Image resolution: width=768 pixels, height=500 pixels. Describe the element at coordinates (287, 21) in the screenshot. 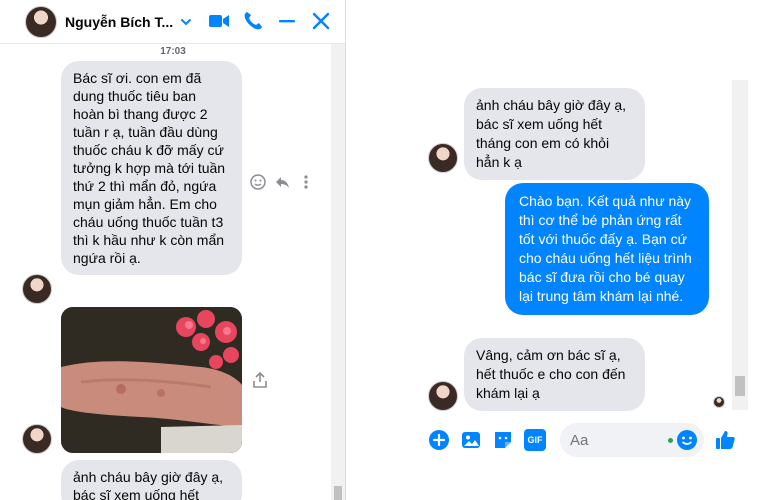

I see `minimize-icon` at that location.